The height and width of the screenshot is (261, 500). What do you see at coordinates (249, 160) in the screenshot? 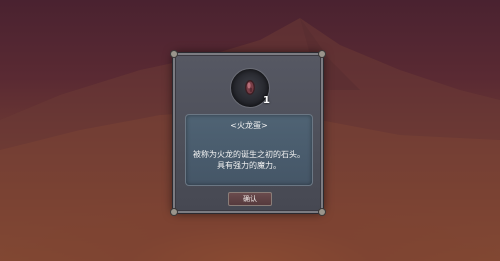
I see `item-description: 被称为火龙的诞生之初的石头。 具有强力的魔力。` at bounding box center [249, 160].